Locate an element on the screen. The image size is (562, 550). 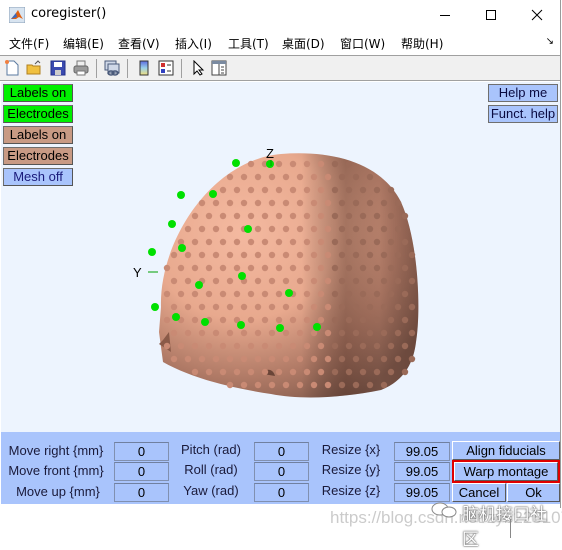
menu-view: 查看(V) is located at coordinates (139, 43).